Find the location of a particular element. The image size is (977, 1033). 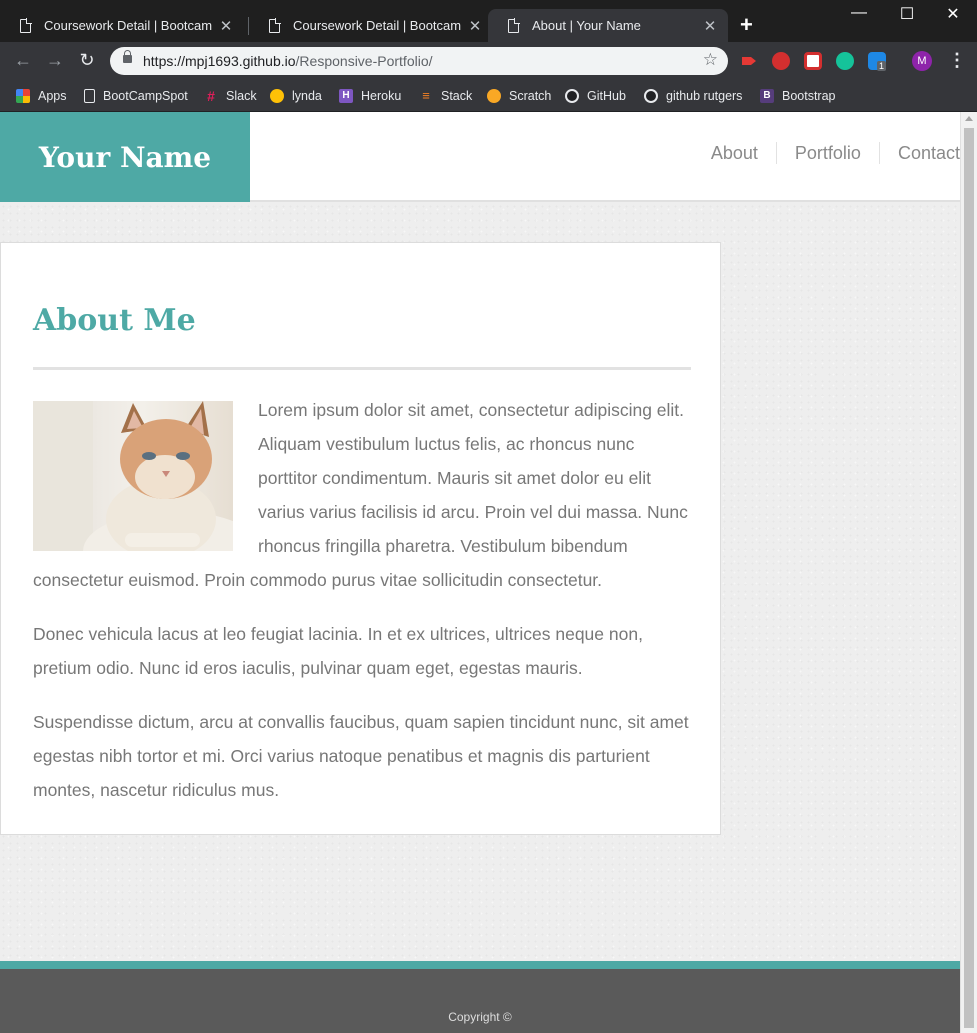

new-tab-button: + is located at coordinates (746, 25).